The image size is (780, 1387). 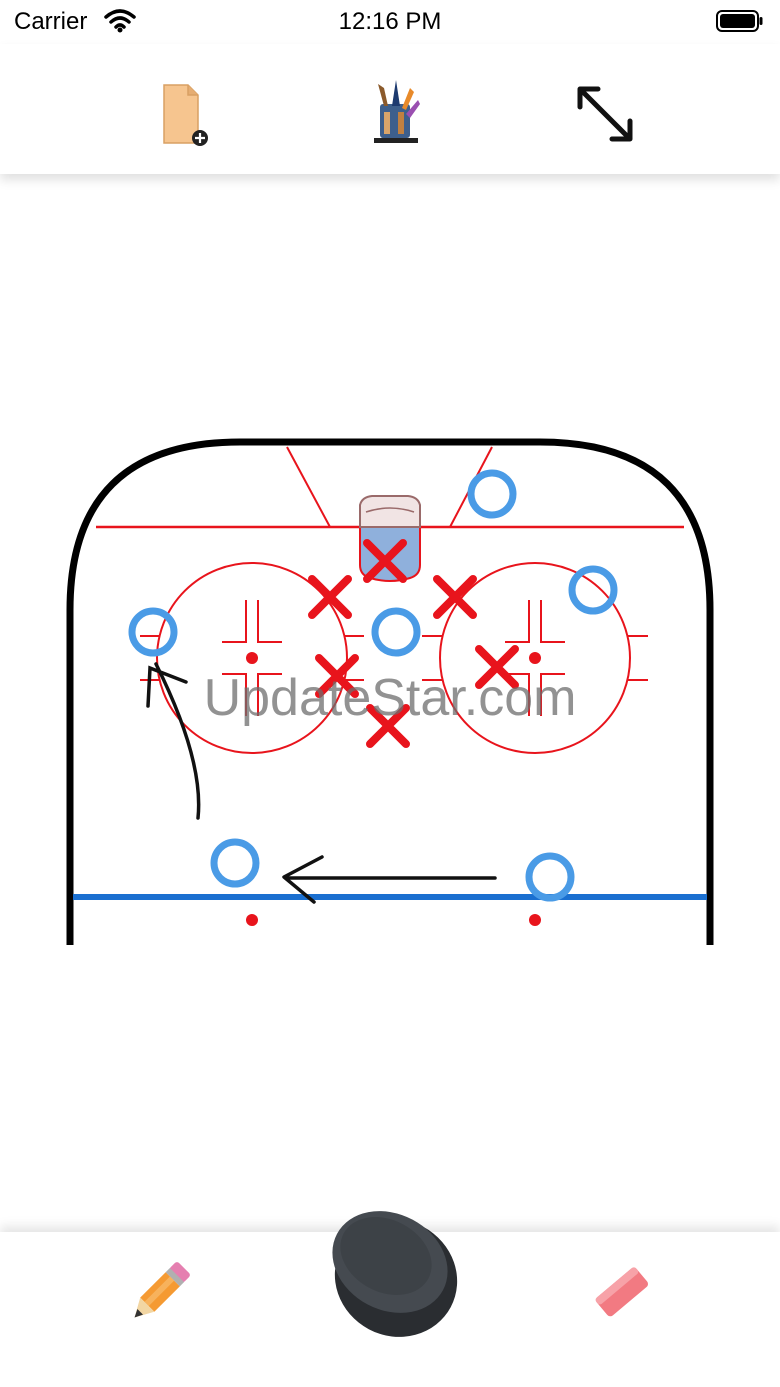 I want to click on pencil-icon, so click(x=162, y=1290).